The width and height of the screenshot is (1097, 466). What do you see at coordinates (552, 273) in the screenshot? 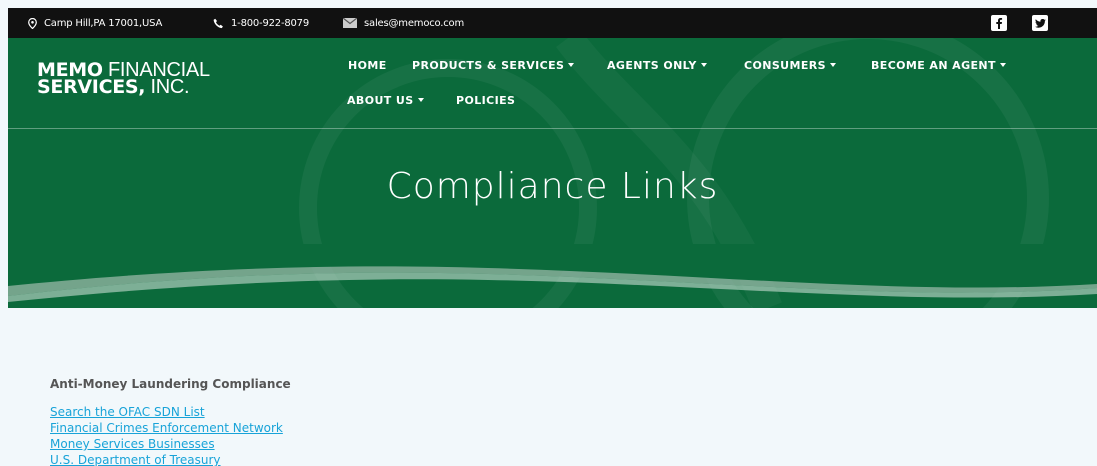
I see `hero-wave-divider` at bounding box center [552, 273].